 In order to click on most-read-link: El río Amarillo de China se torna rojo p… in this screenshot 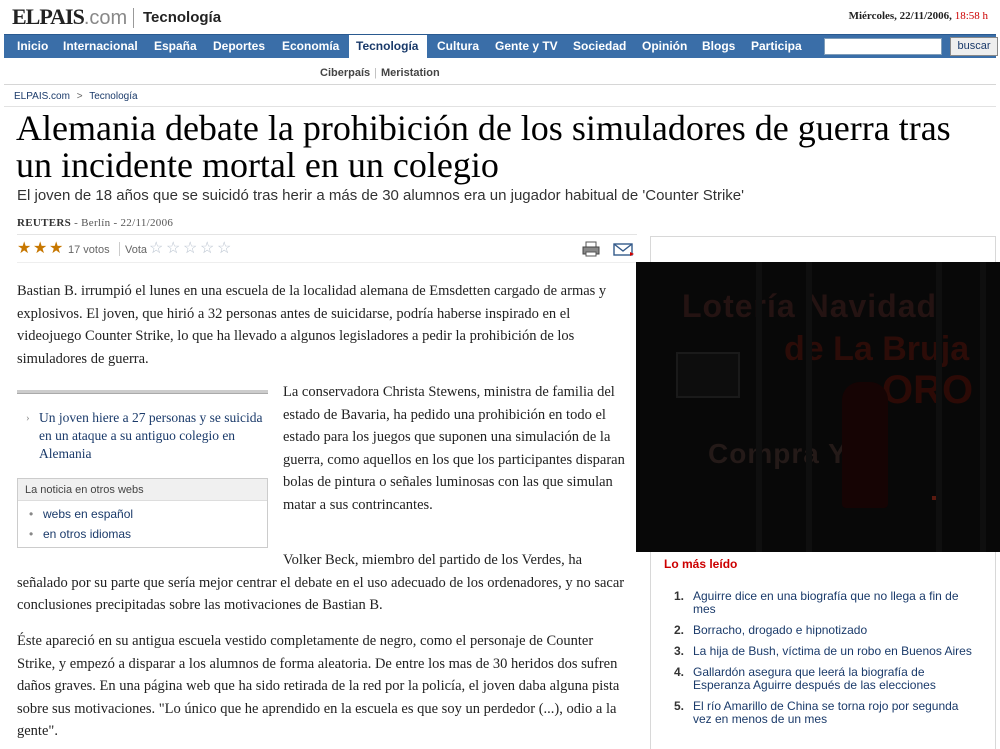, I will do `click(826, 712)`.